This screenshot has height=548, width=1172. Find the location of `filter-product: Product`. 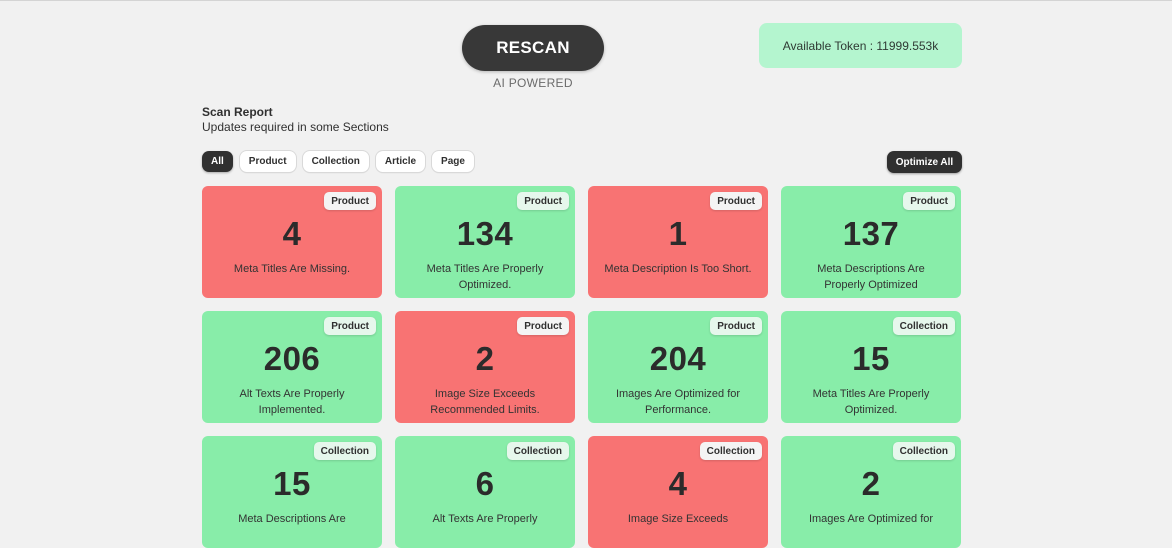

filter-product: Product is located at coordinates (267, 161).